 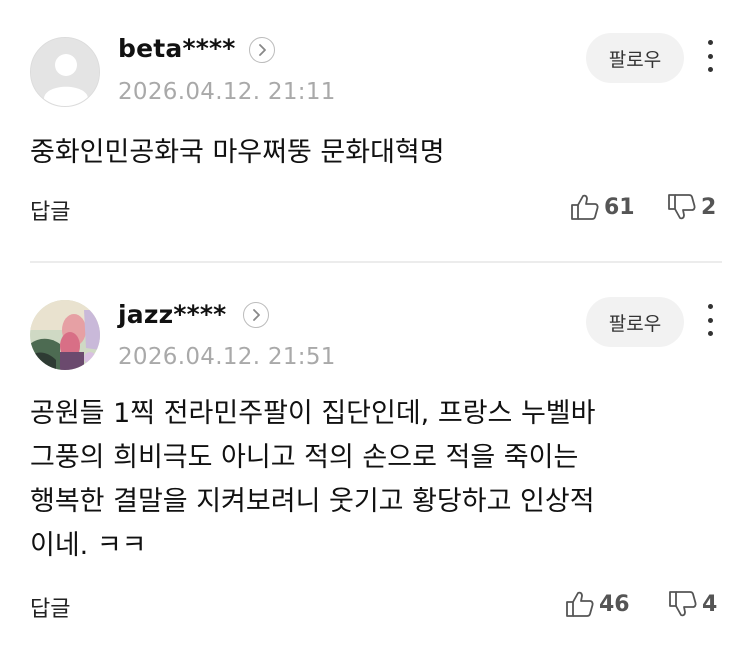 What do you see at coordinates (237, 152) in the screenshot?
I see `comment-text: 중화인민공화국 마우쩌뚱 문화대혁명` at bounding box center [237, 152].